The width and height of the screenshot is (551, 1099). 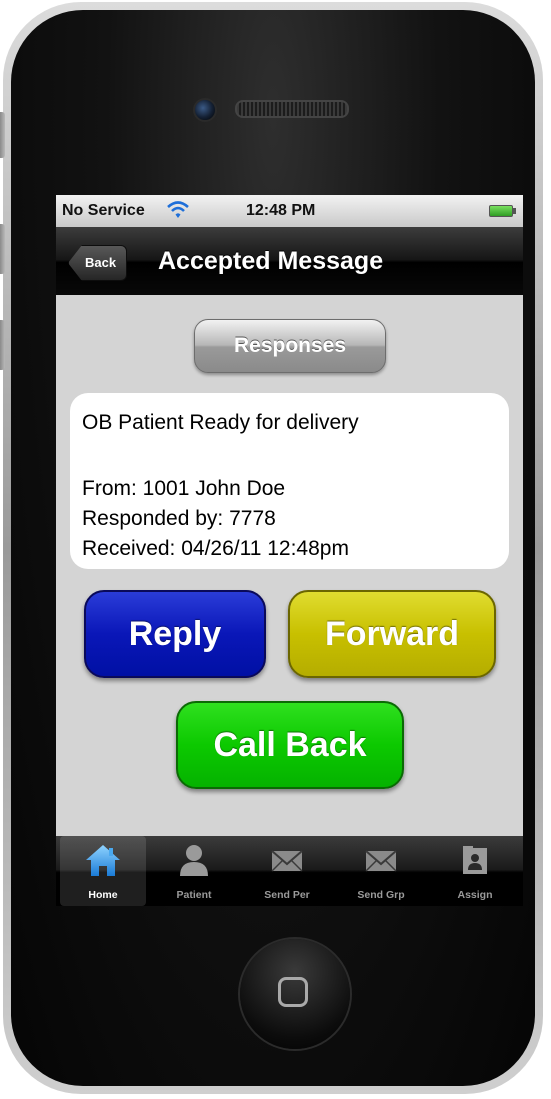 What do you see at coordinates (179, 518) in the screenshot?
I see `message-responded-by: Responded by: 7778` at bounding box center [179, 518].